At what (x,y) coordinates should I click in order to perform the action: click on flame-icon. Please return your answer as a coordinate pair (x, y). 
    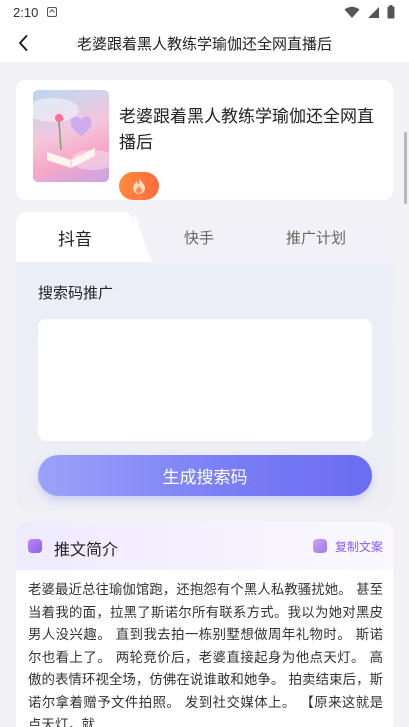
    Looking at the image, I should click on (139, 186).